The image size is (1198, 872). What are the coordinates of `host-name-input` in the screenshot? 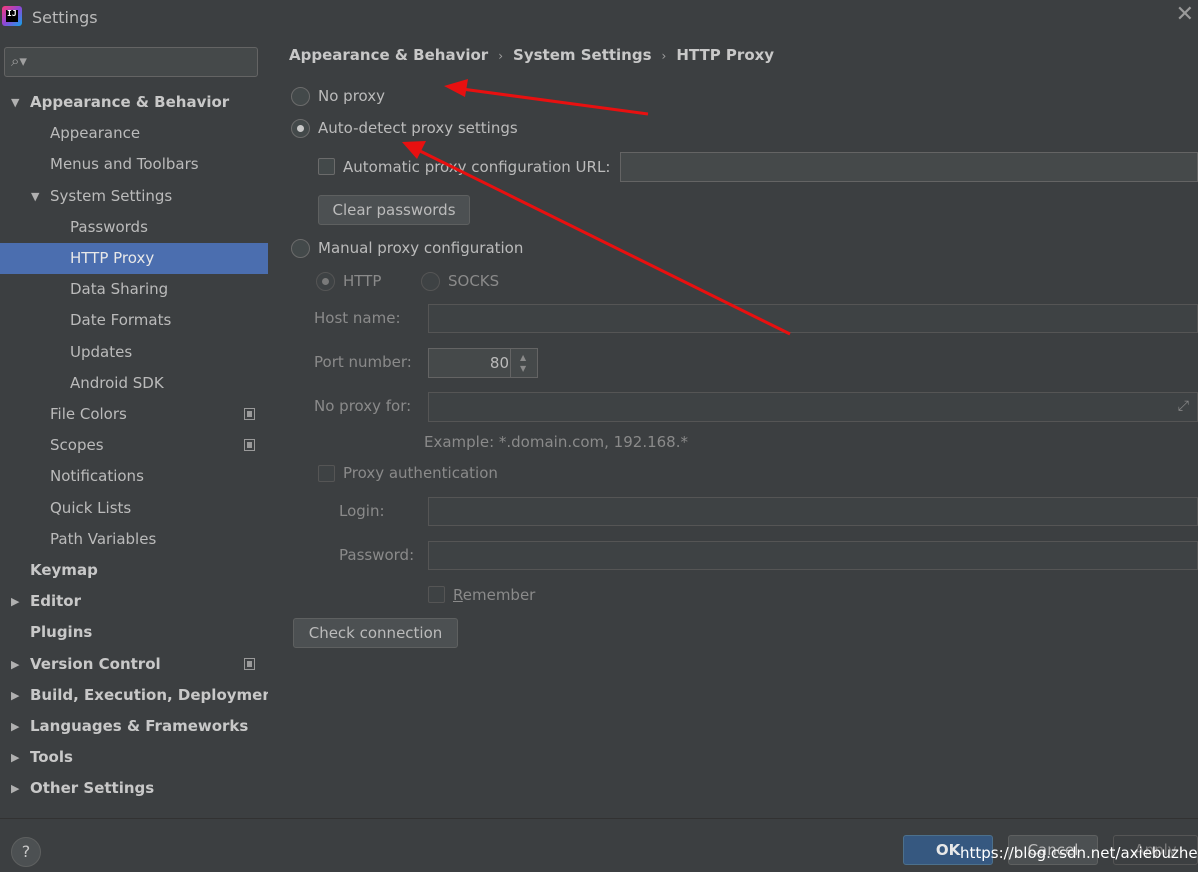 It's located at (813, 318).